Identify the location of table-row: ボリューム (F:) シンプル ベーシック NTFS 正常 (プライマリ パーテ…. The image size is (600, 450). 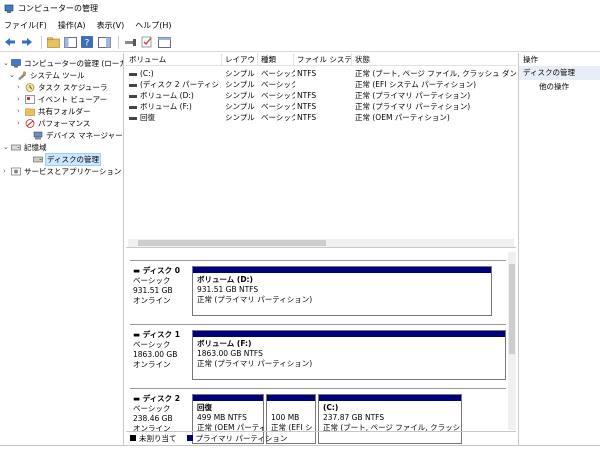
(321, 106).